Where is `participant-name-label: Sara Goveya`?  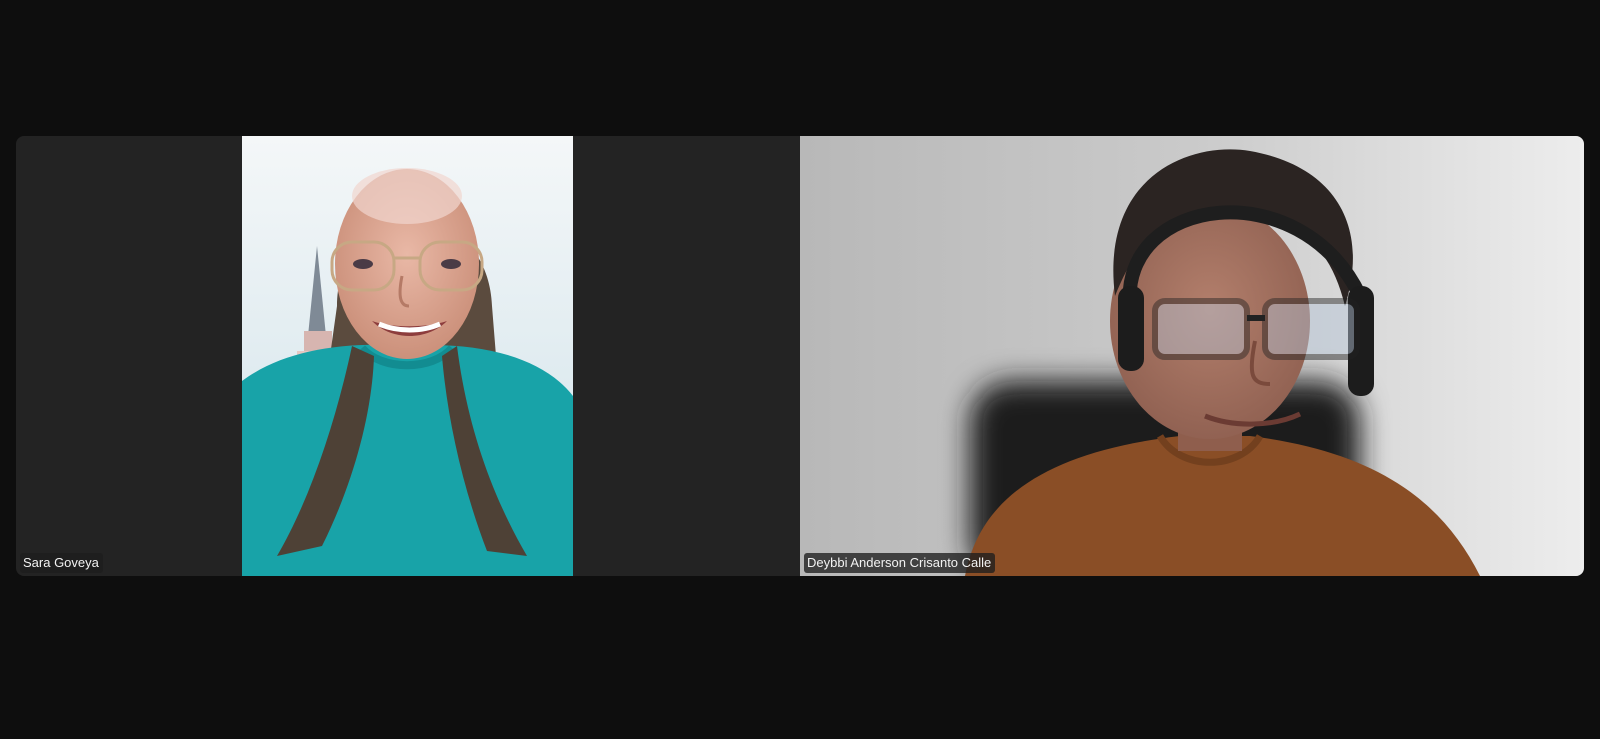 participant-name-label: Sara Goveya is located at coordinates (61, 563).